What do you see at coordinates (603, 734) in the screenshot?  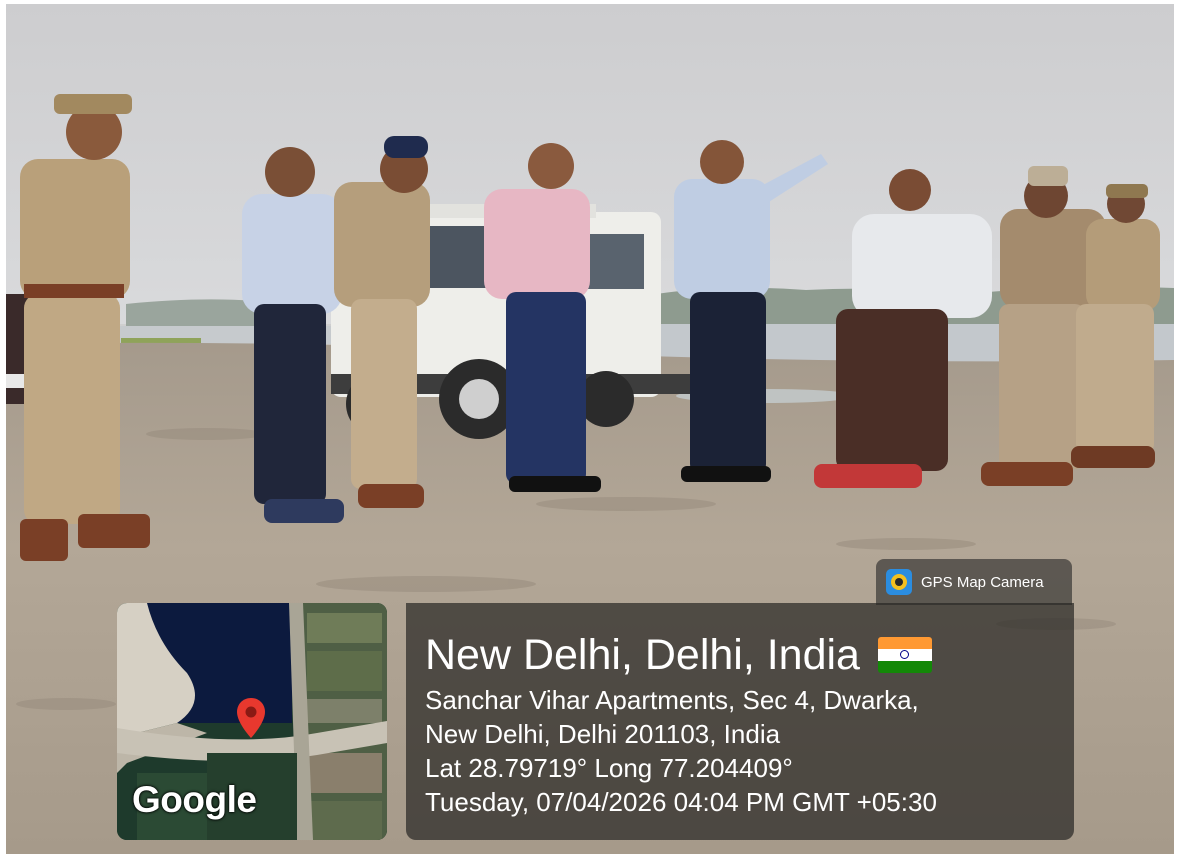 I see `address-line-2: New Delhi, Delhi 201103, India` at bounding box center [603, 734].